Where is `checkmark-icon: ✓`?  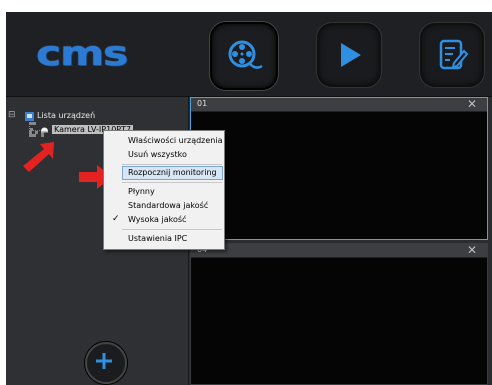
checkmark-icon: ✓ is located at coordinates (116, 219).